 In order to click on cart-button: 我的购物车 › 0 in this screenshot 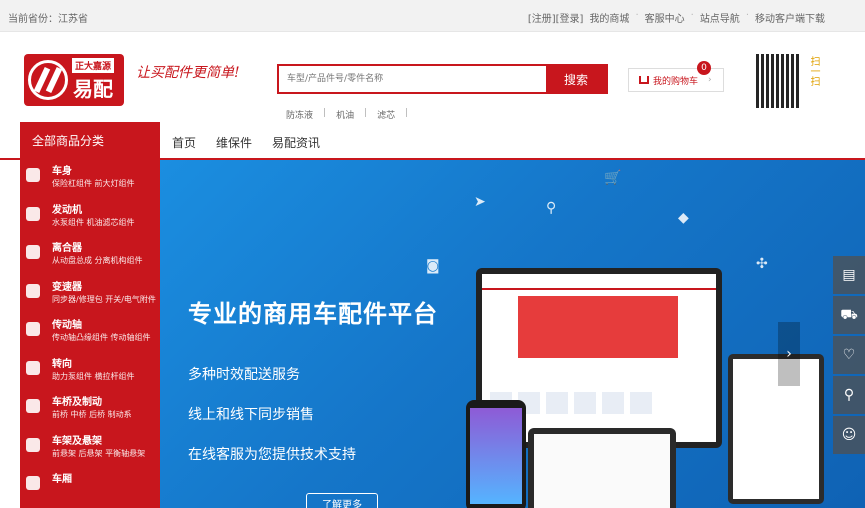, I will do `click(676, 76)`.